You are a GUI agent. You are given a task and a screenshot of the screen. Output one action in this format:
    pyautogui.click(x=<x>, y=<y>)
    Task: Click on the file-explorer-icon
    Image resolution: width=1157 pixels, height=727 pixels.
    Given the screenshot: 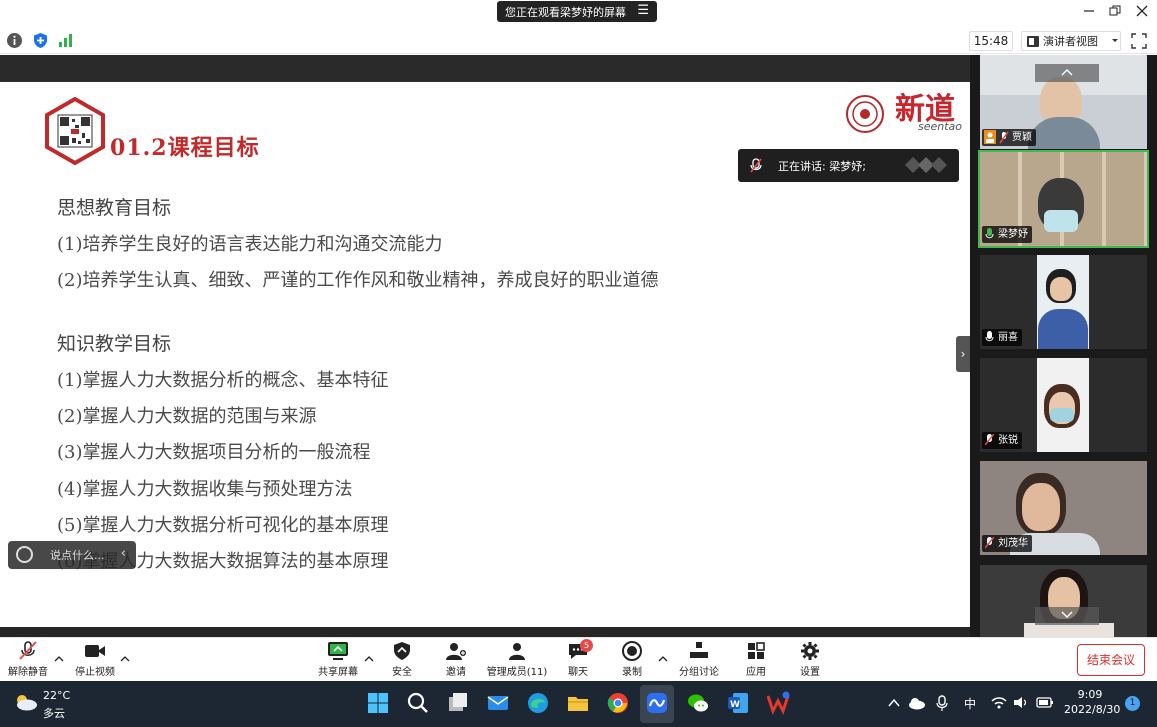 What is the action you would take?
    pyautogui.click(x=578, y=703)
    